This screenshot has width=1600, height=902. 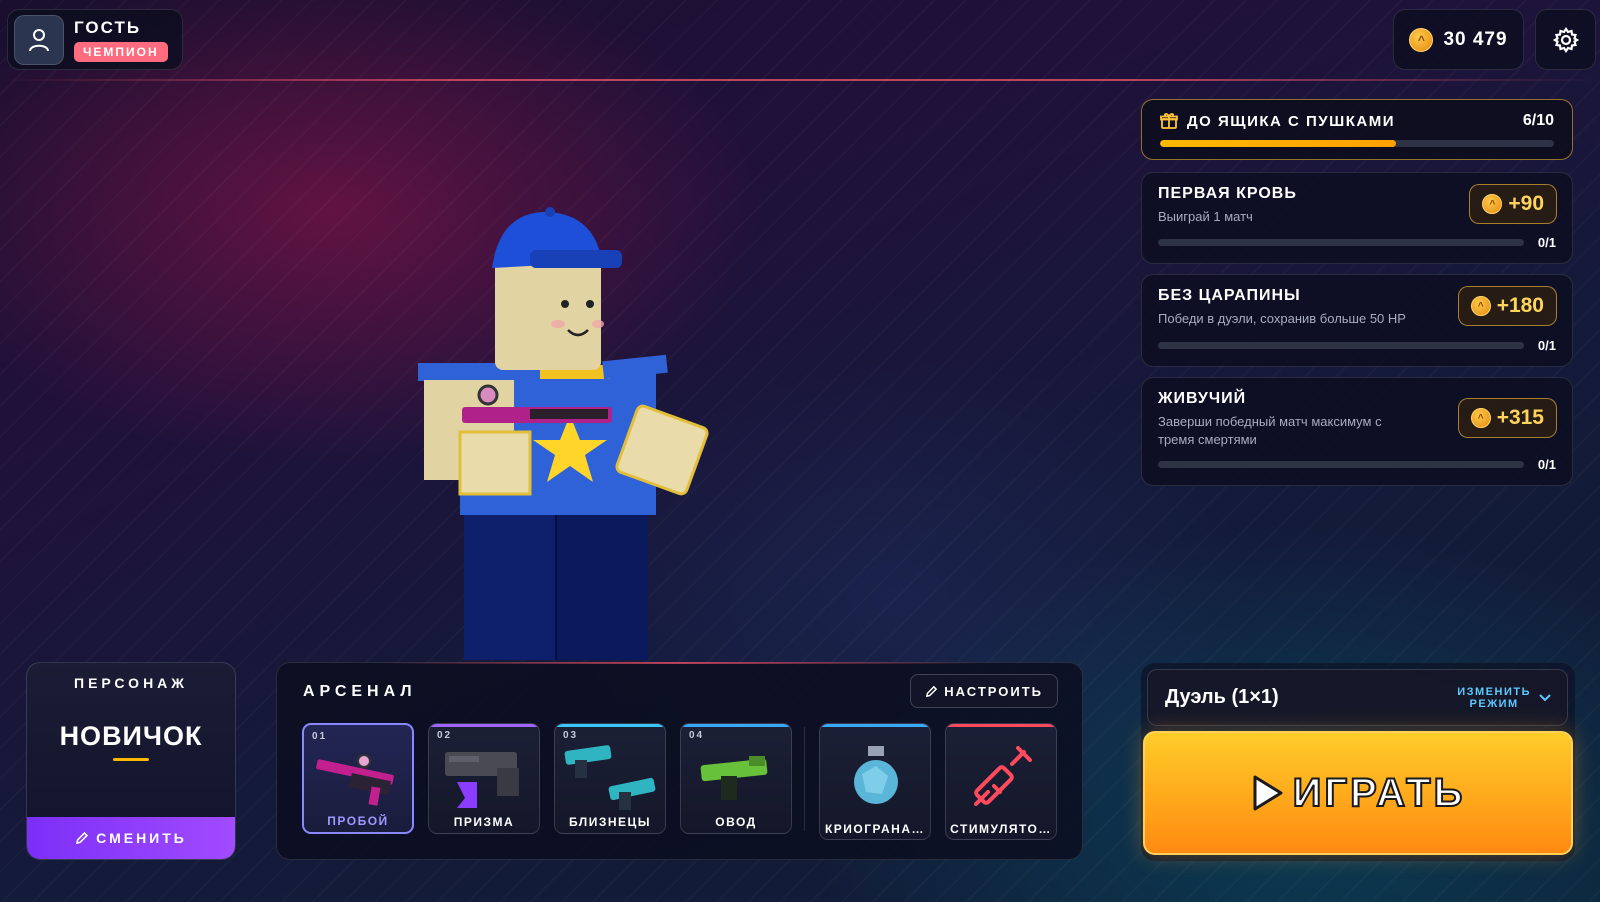 I want to click on header-divider, so click(x=800, y=80).